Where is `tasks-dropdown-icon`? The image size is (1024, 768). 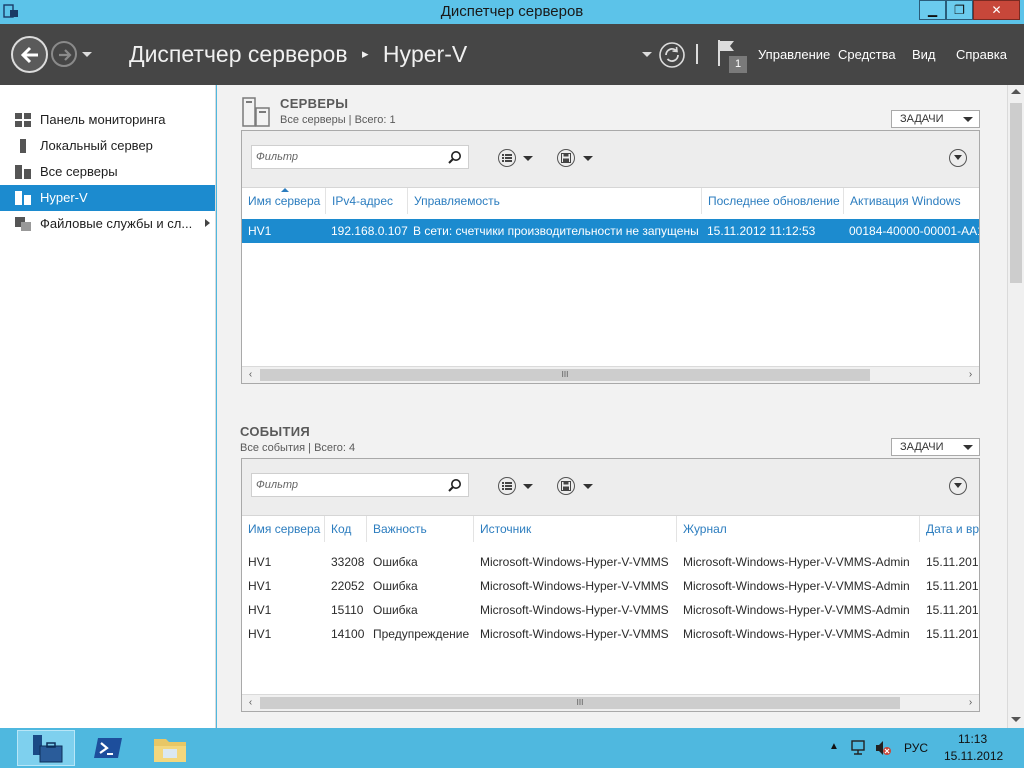
tasks-dropdown-icon is located at coordinates (968, 447).